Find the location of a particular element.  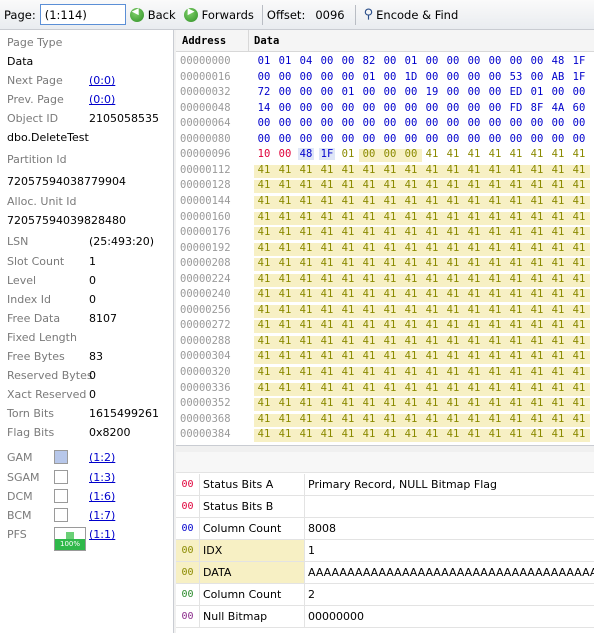

bcm-page-link: (1:7) is located at coordinates (102, 515).